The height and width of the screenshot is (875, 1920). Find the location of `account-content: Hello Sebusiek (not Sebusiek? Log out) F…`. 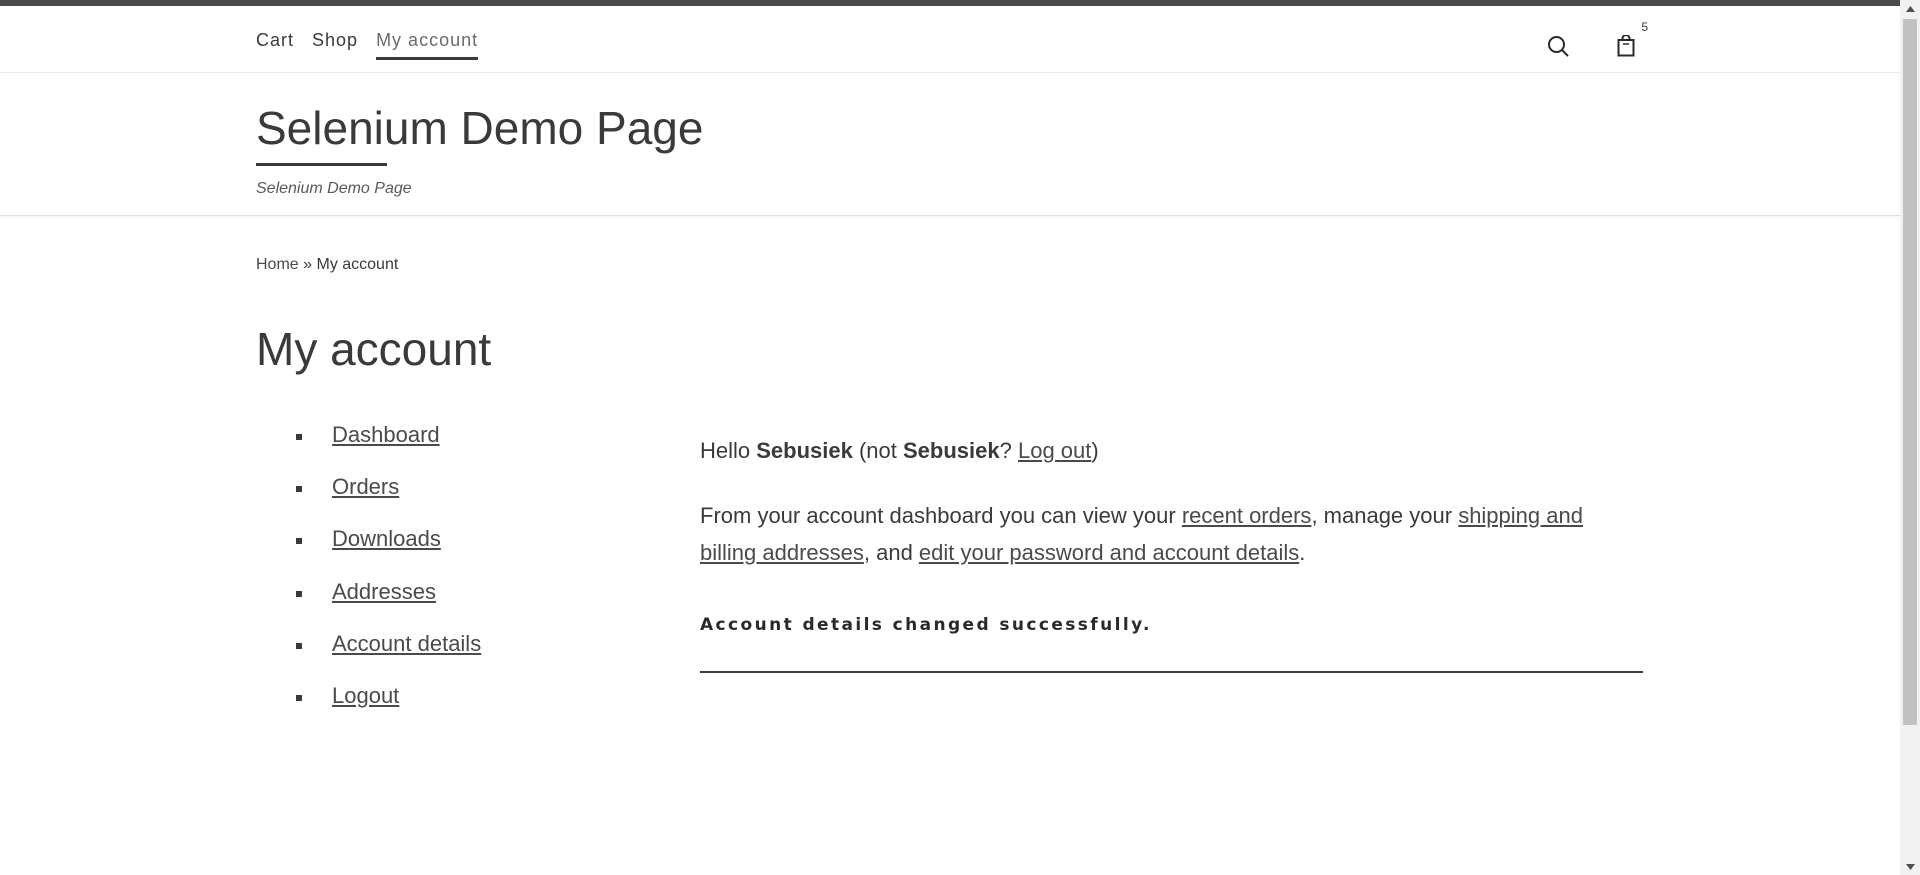

account-content: Hello Sebusiek (not Sebusiek? Log out) F… is located at coordinates (1171, 552).